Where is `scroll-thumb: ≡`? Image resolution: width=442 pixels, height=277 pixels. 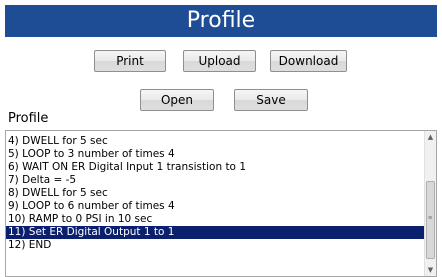 scroll-thumb: ≡ is located at coordinates (430, 220).